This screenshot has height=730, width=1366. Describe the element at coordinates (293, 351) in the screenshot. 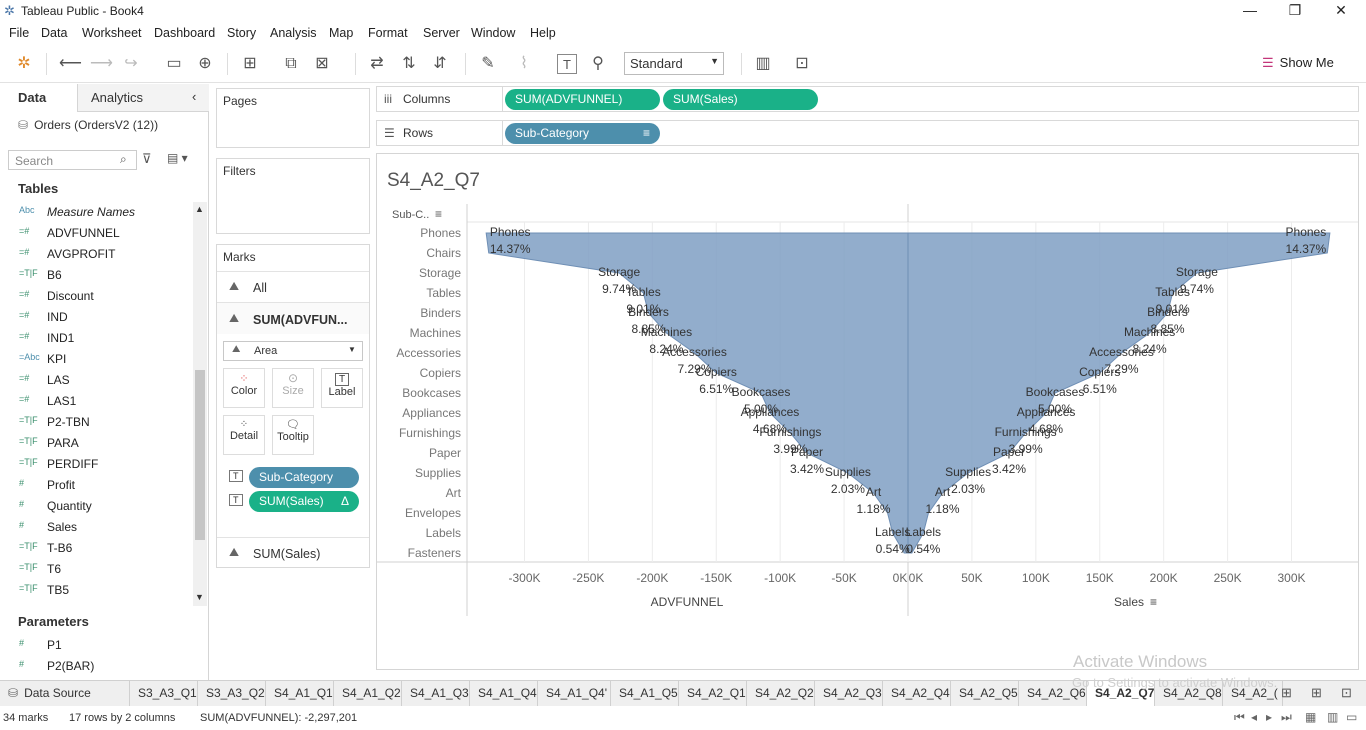

I see `mark-type-select: ⛰ Area ▼` at that location.